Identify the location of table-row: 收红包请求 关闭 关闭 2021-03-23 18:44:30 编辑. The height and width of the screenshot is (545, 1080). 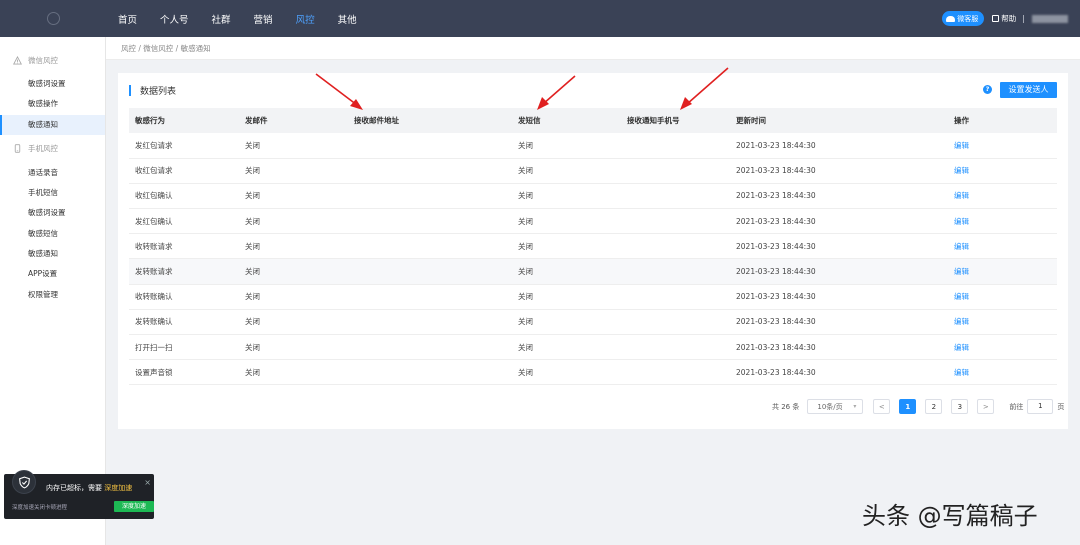
(593, 171).